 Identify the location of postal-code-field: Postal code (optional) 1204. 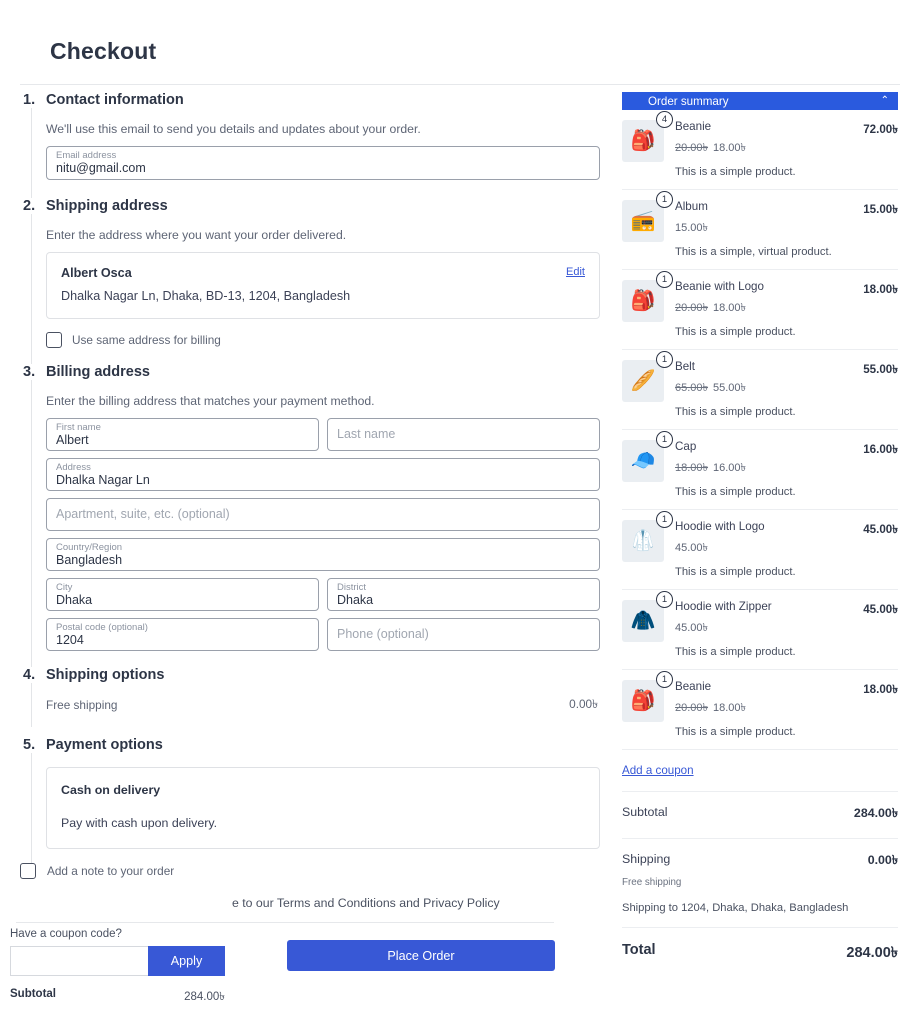
(182, 634).